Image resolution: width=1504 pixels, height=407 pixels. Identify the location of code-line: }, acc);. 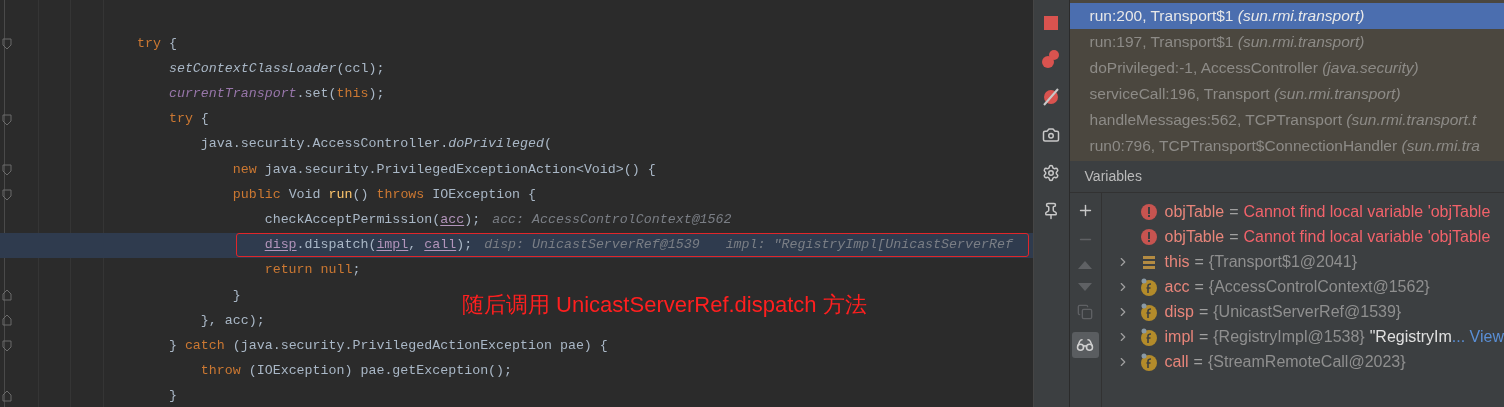
(232, 320).